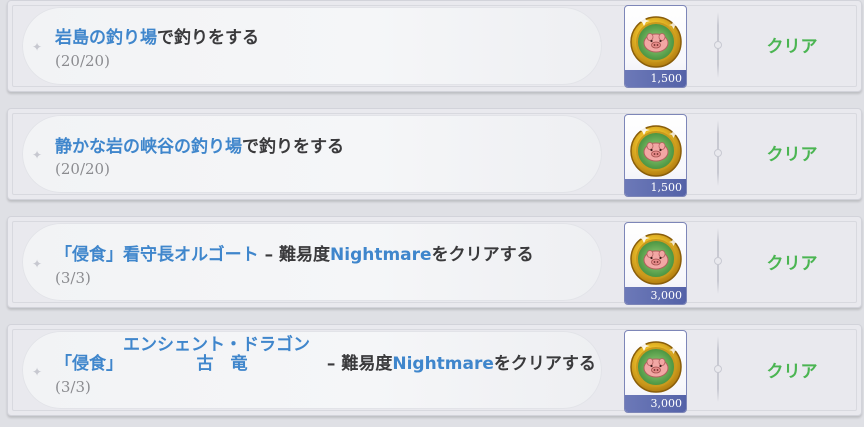 The width and height of the screenshot is (864, 427). I want to click on quest-prefix: 「侵食」, so click(89, 364).